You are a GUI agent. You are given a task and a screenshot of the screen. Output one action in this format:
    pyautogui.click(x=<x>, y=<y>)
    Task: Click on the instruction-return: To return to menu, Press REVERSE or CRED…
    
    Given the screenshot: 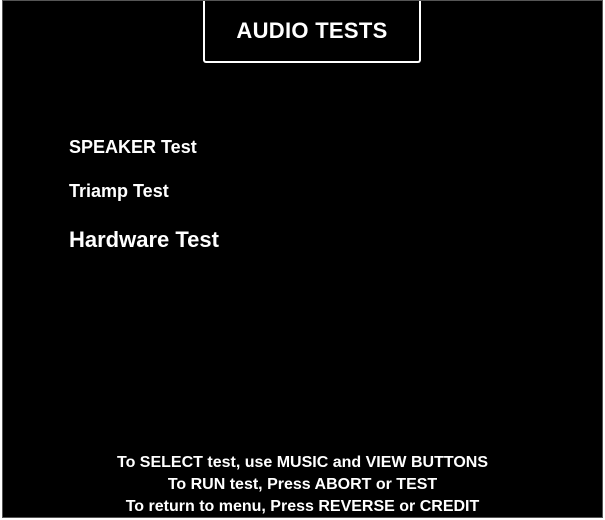 What is the action you would take?
    pyautogui.click(x=302, y=506)
    